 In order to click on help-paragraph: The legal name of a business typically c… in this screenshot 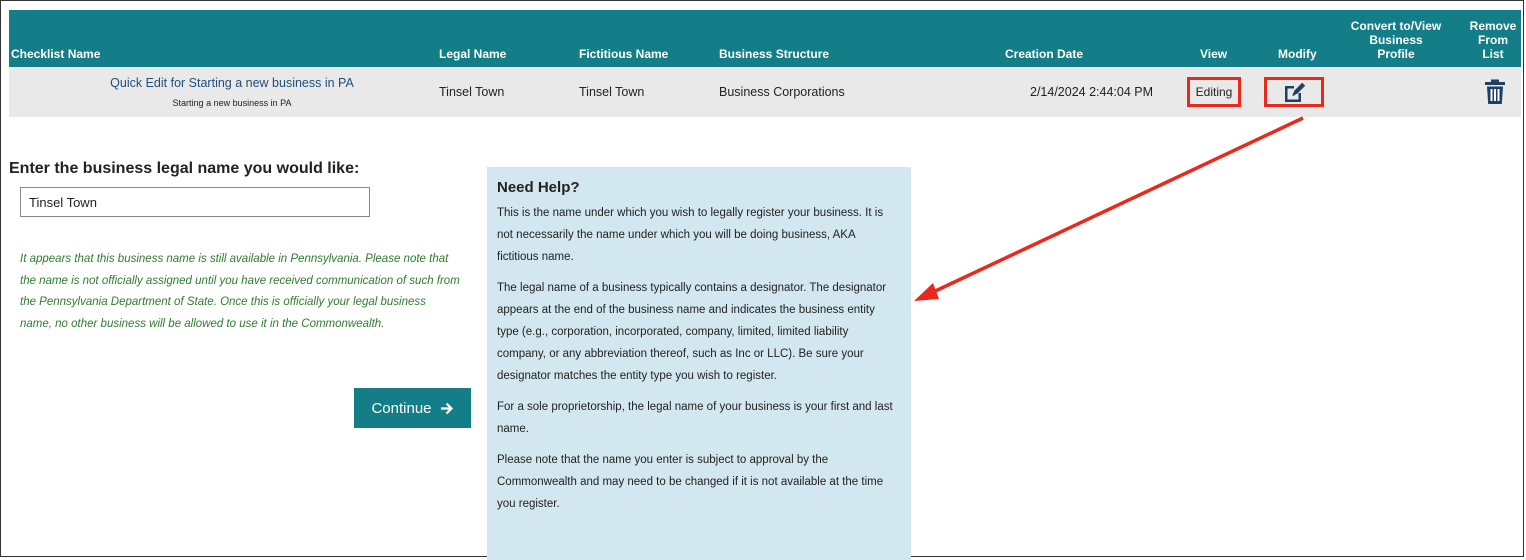, I will do `click(692, 332)`.